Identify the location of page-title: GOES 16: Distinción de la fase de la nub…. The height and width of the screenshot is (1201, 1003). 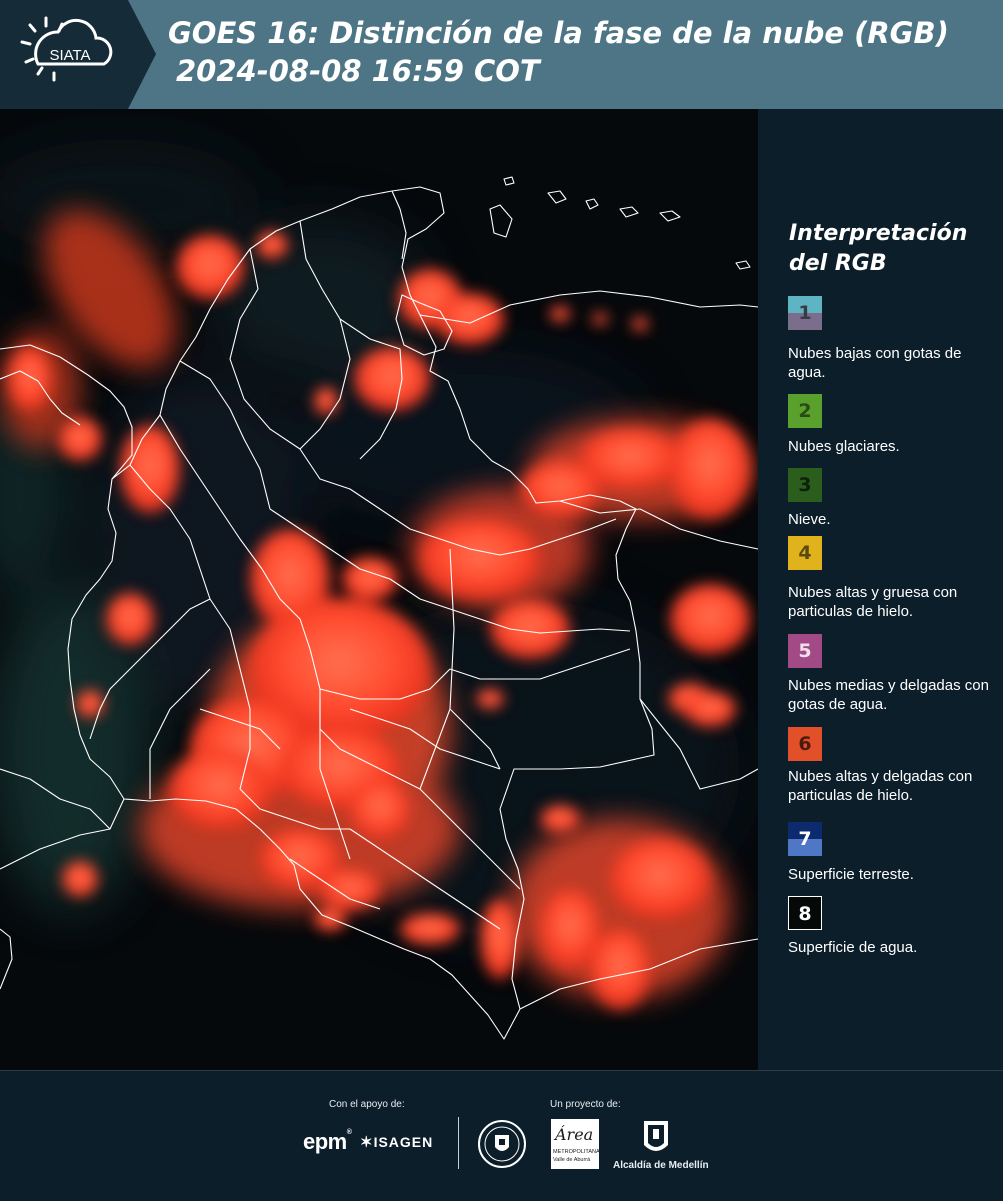
(558, 33).